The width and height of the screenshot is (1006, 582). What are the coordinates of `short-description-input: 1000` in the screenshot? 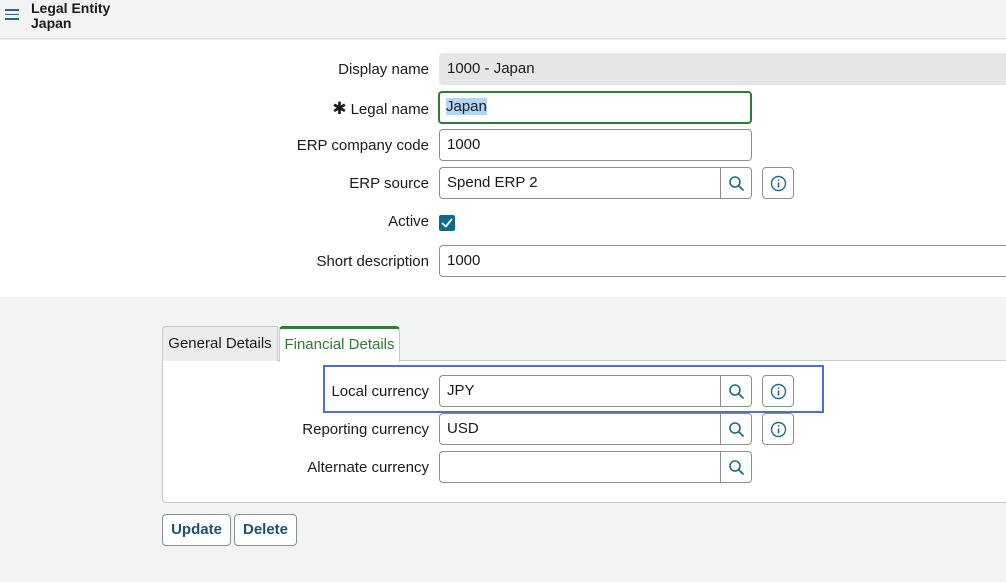 It's located at (722, 261).